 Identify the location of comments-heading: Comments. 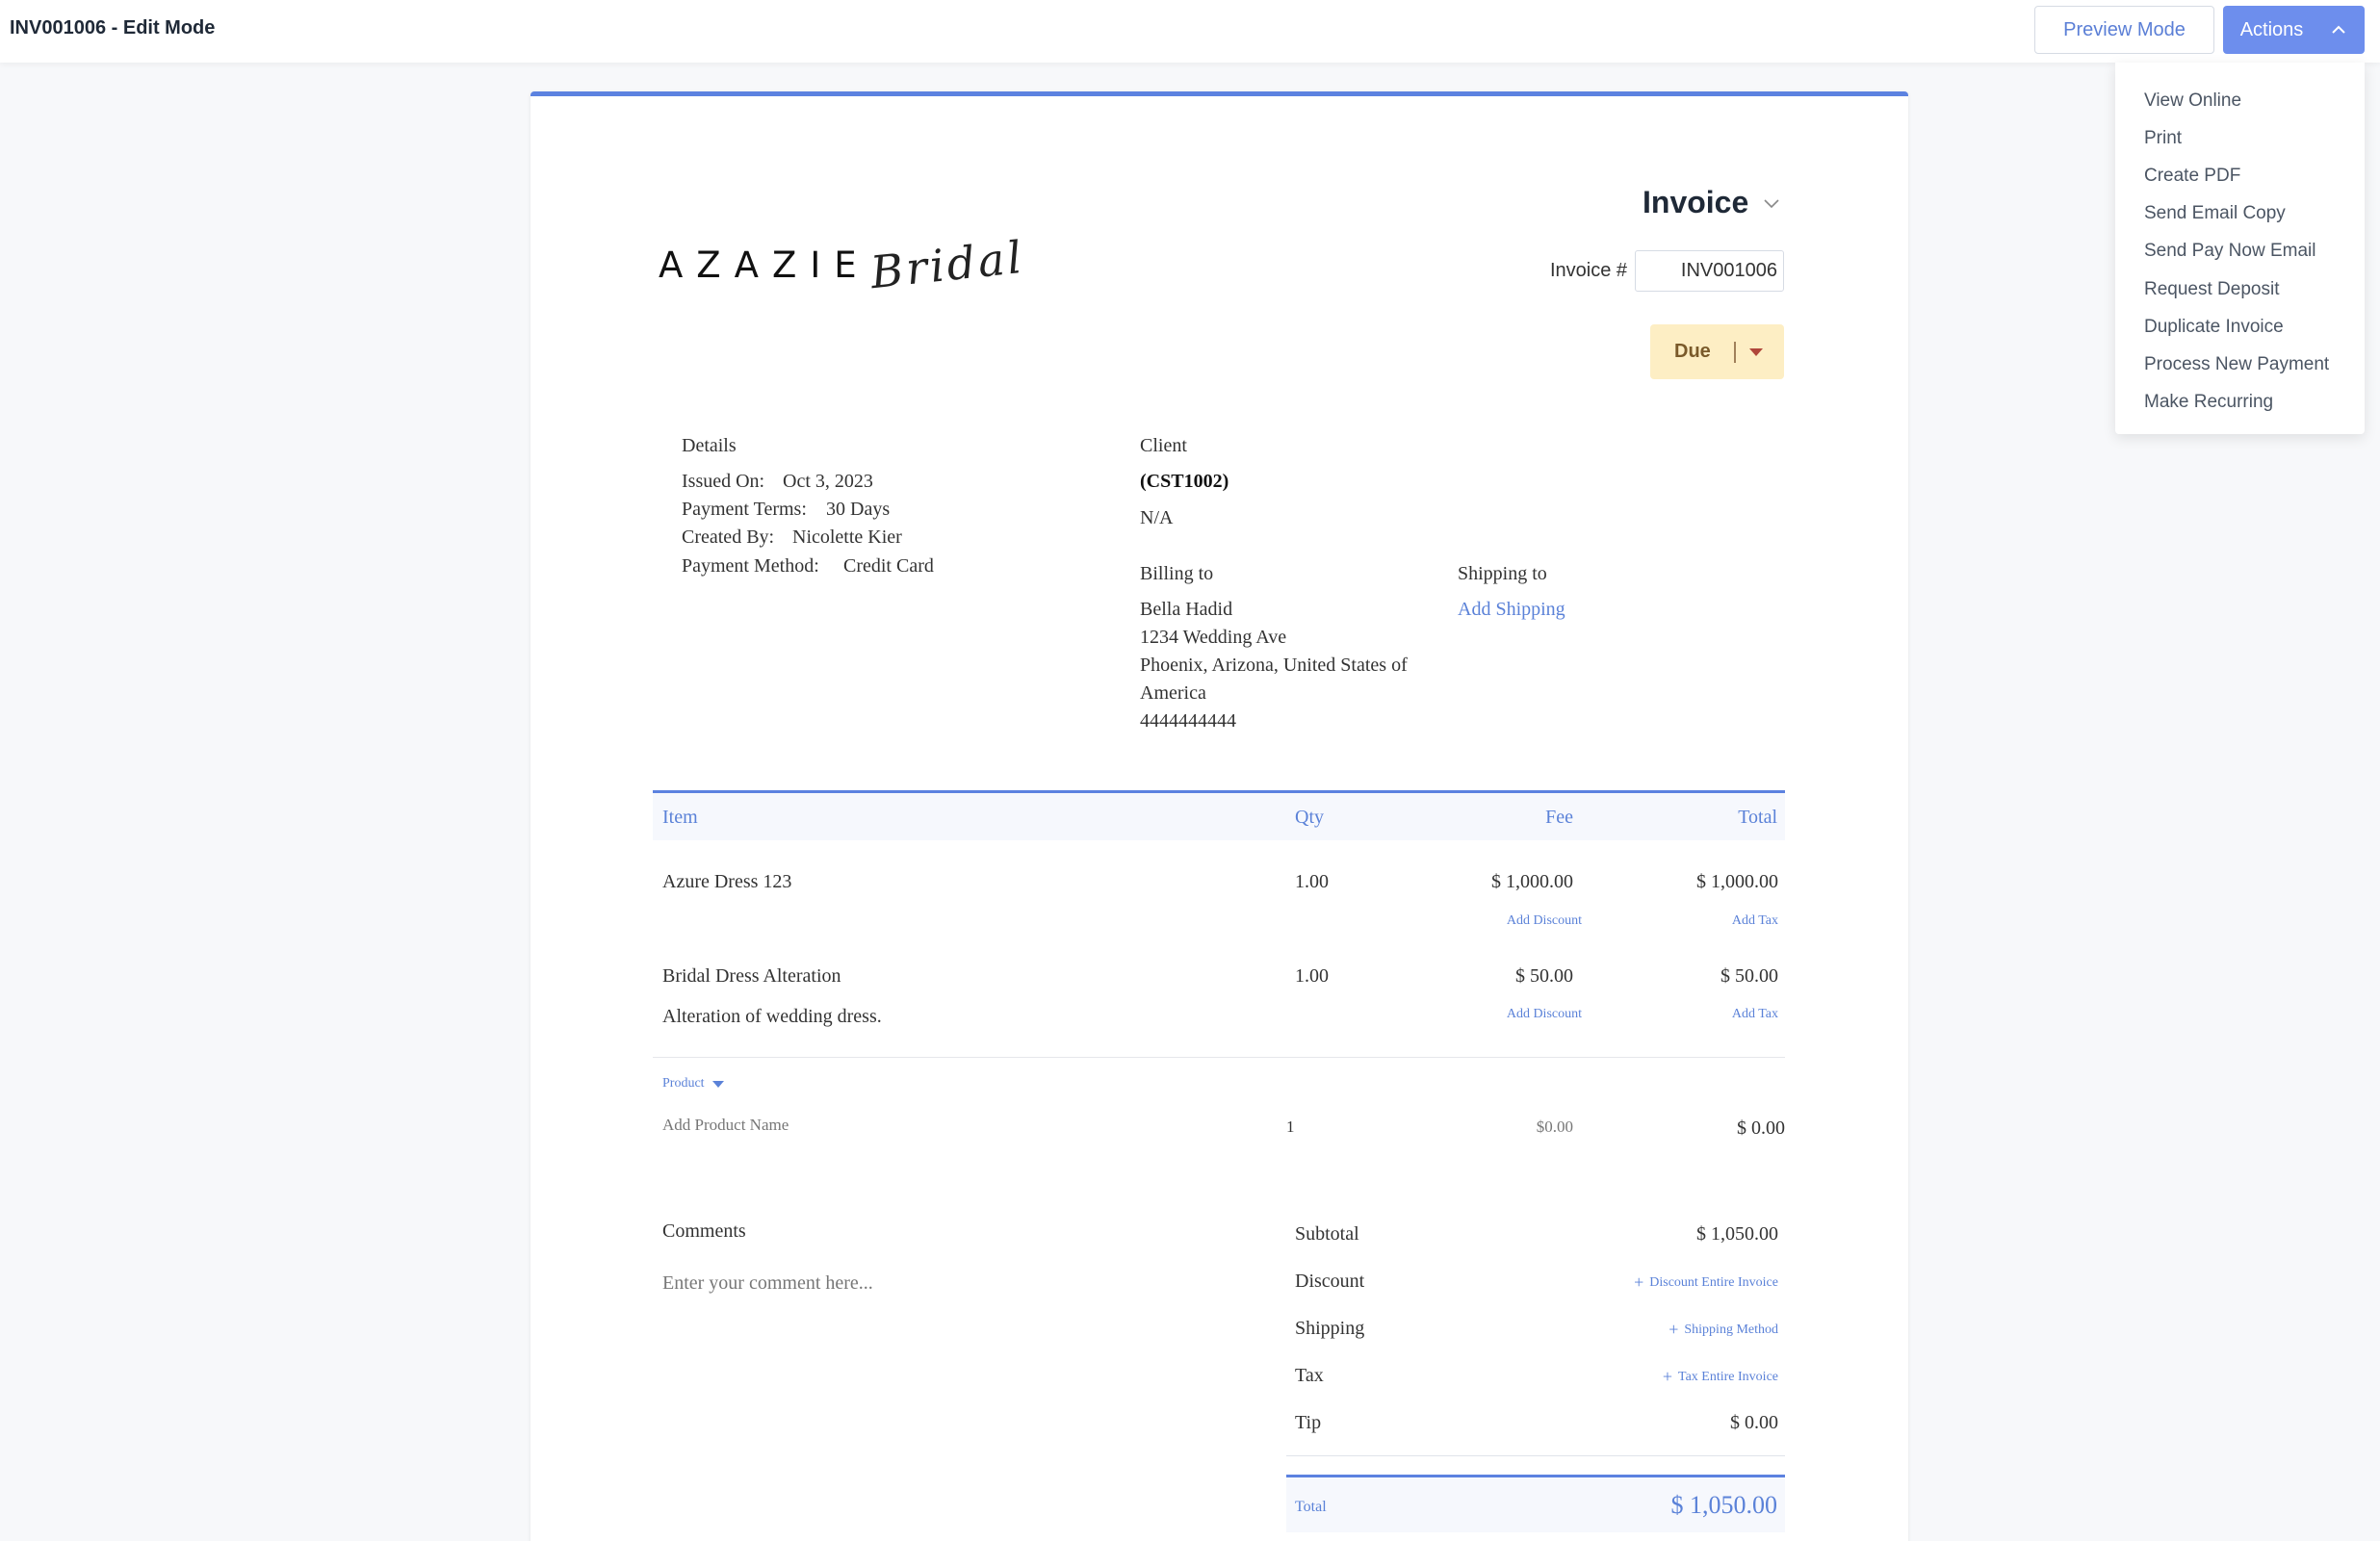
(704, 1231).